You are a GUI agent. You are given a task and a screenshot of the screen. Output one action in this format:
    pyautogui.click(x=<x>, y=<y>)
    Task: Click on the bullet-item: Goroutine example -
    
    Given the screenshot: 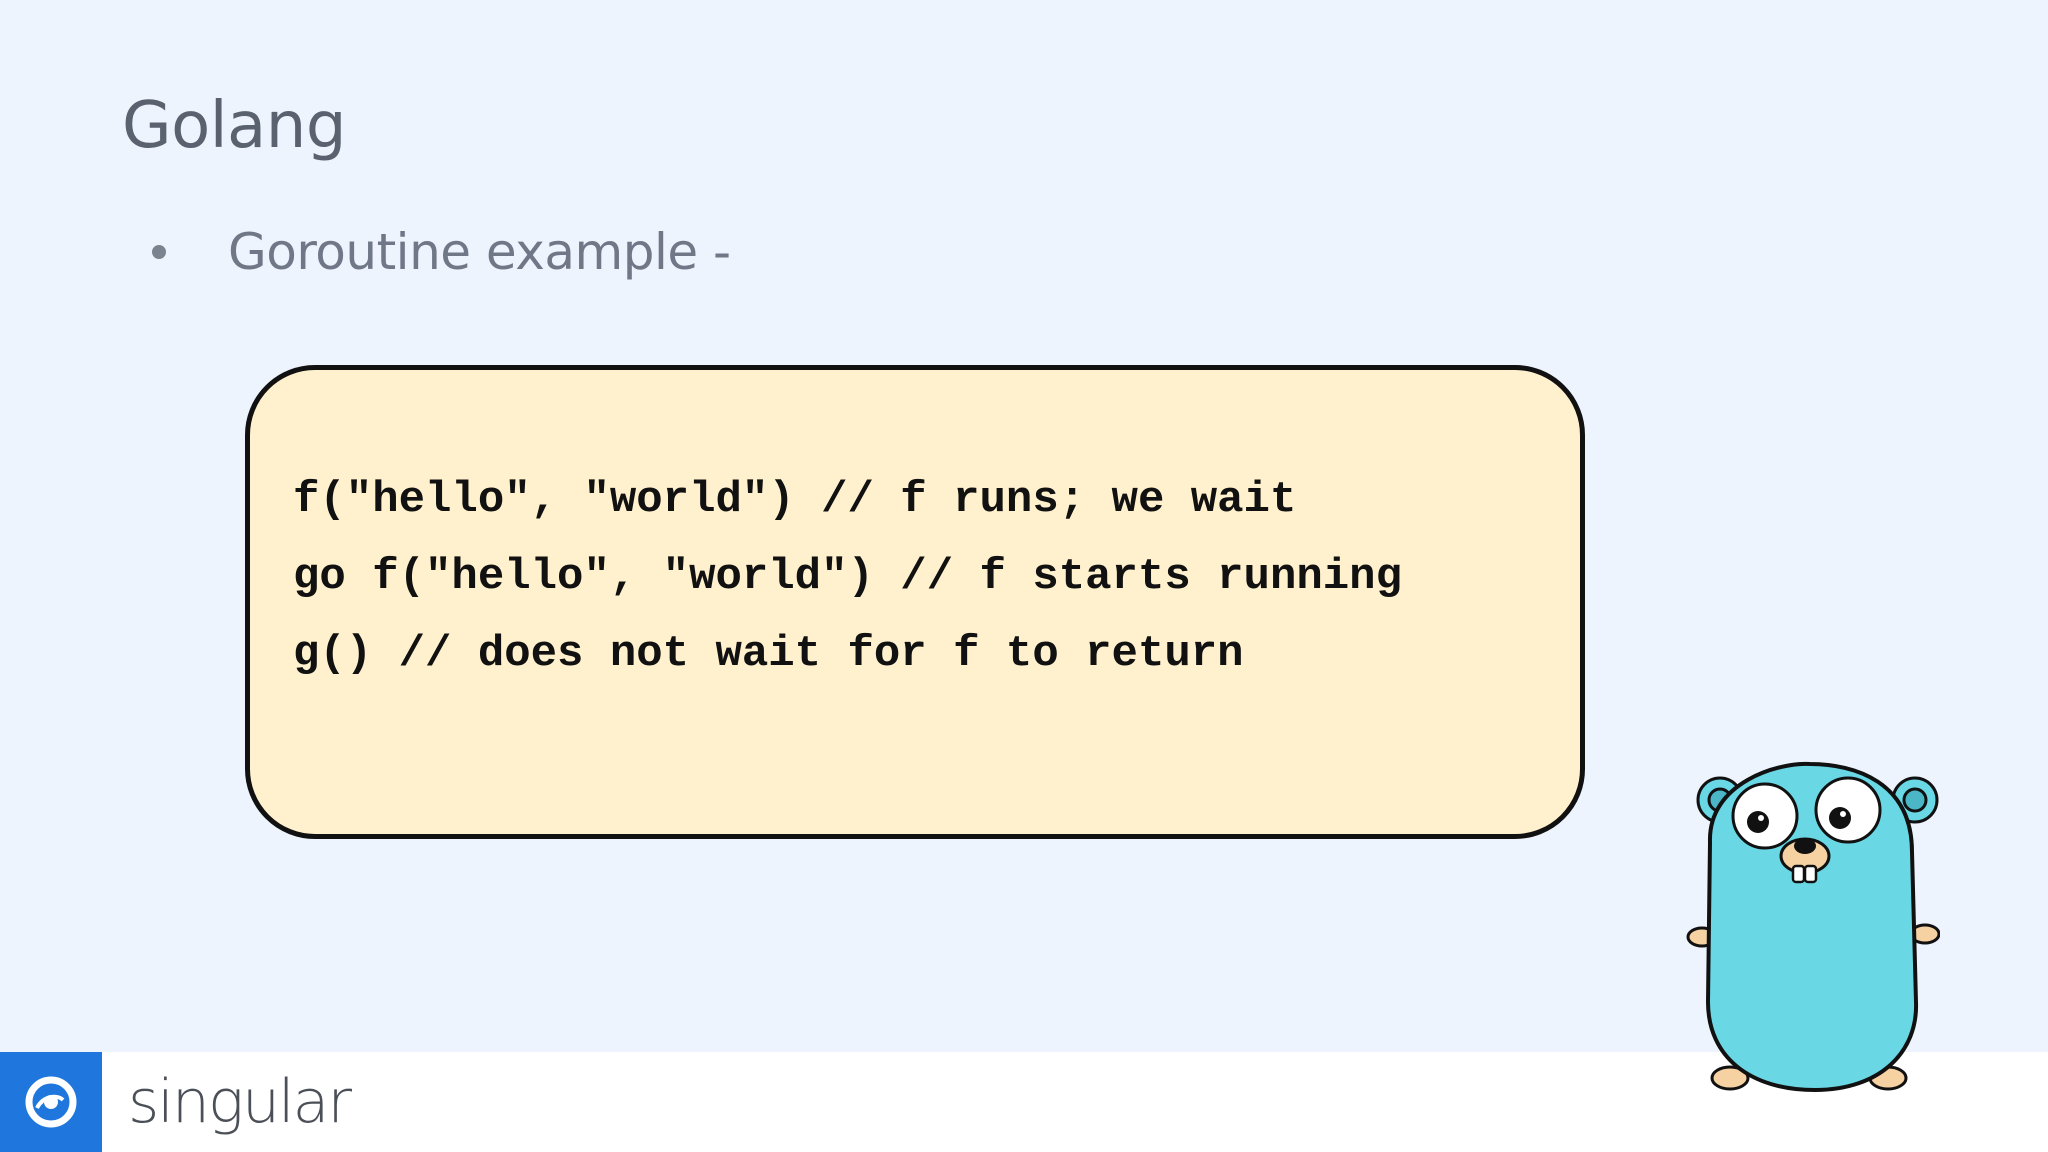 What is the action you would take?
    pyautogui.click(x=441, y=252)
    